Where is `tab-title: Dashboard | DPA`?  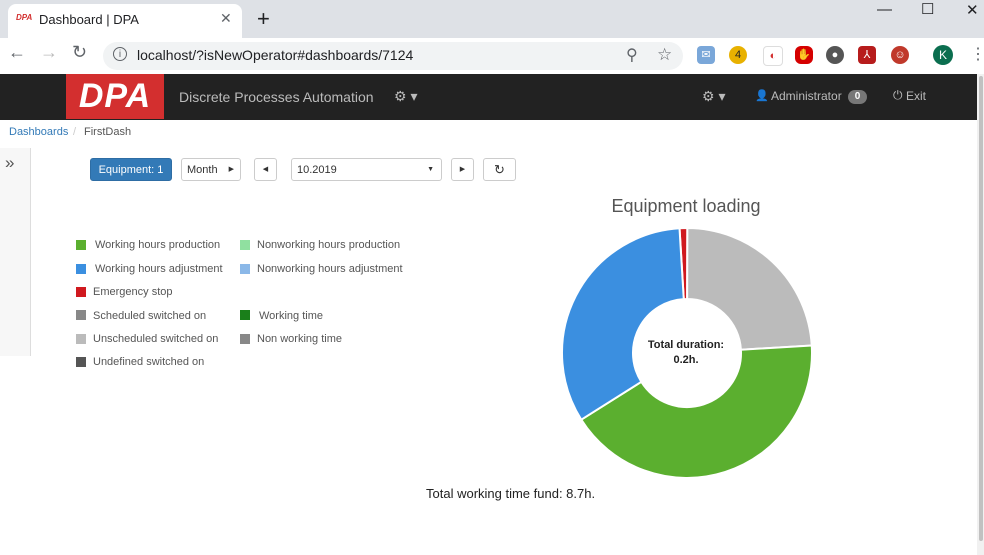
tab-title: Dashboard | DPA is located at coordinates (89, 19).